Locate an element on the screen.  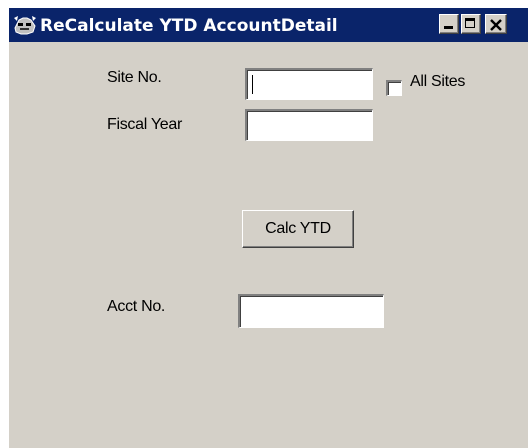
calc-ytd-button: Calc YTD is located at coordinates (298, 229).